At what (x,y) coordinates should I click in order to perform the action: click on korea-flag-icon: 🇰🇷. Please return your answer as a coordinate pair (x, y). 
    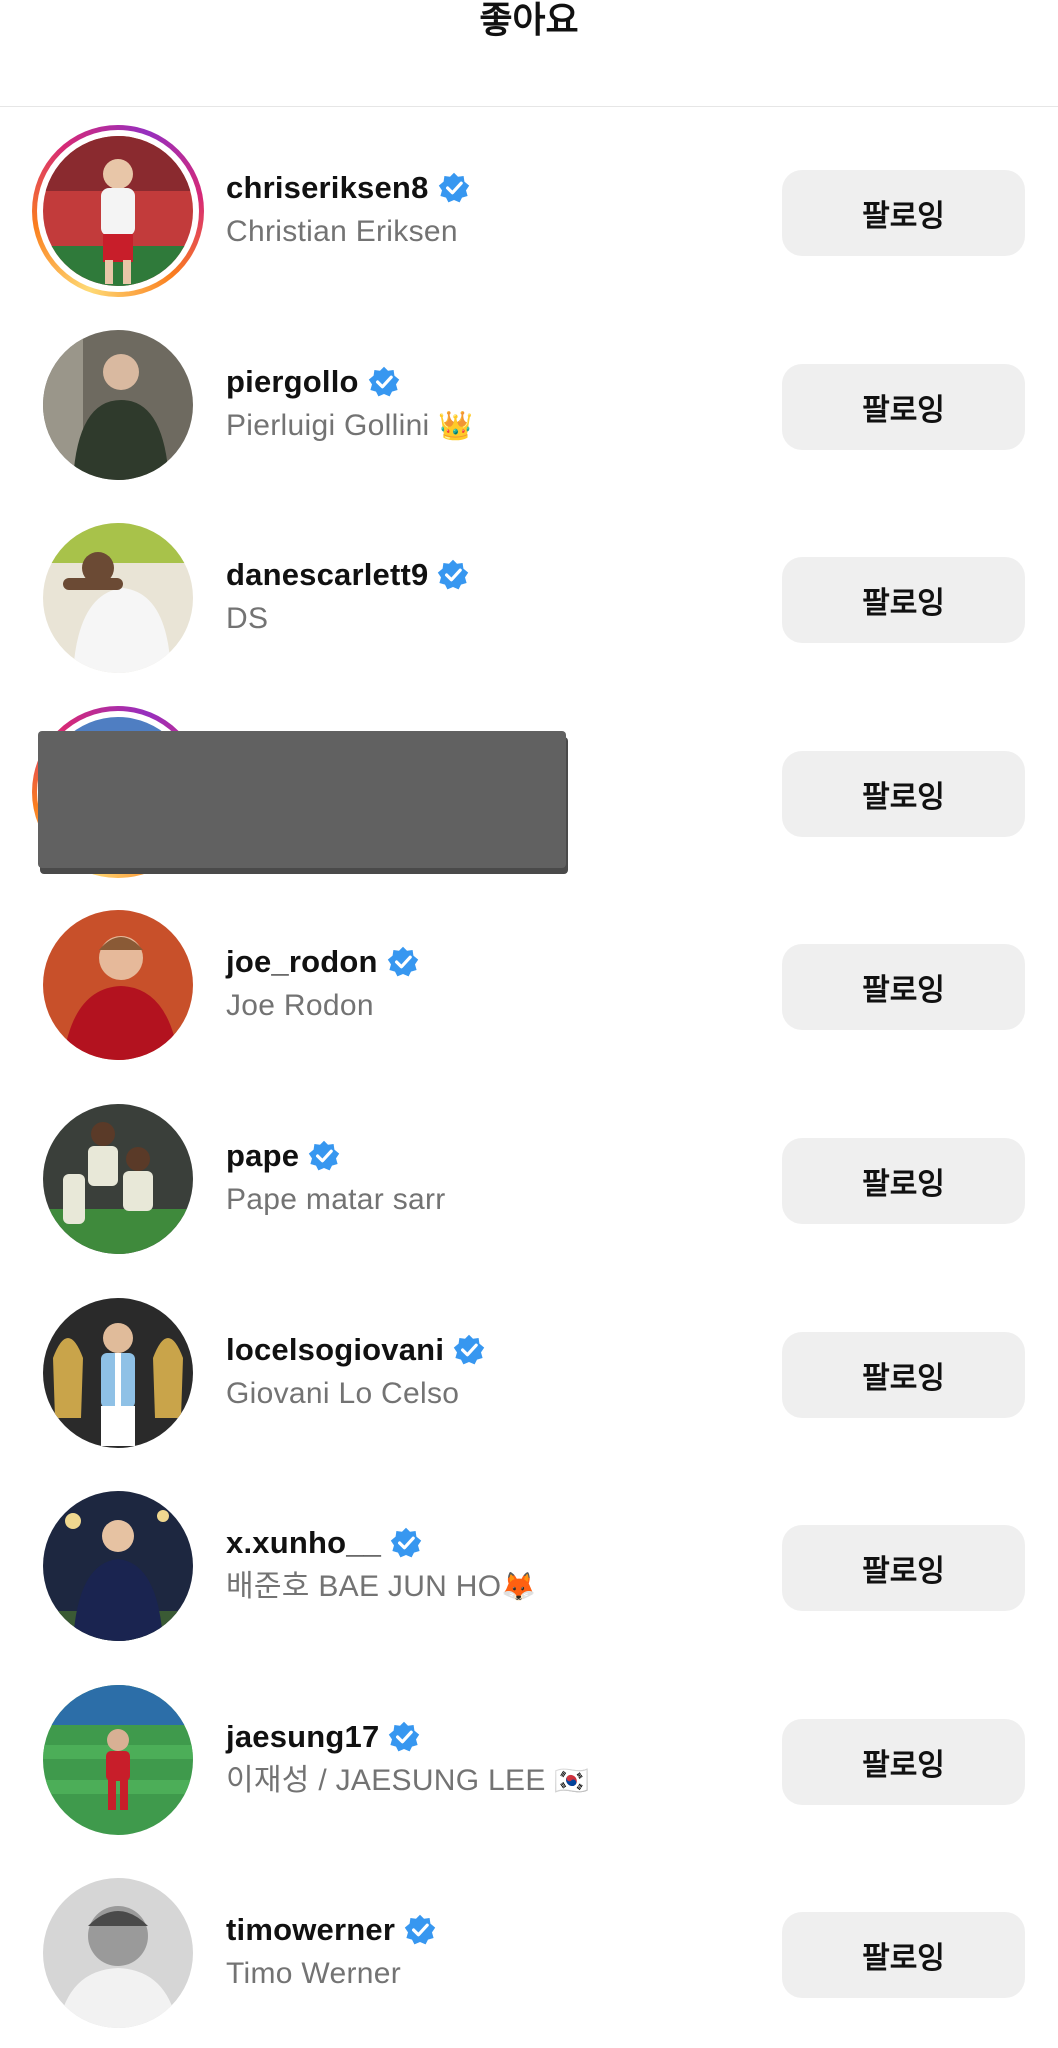
    Looking at the image, I should click on (572, 1780).